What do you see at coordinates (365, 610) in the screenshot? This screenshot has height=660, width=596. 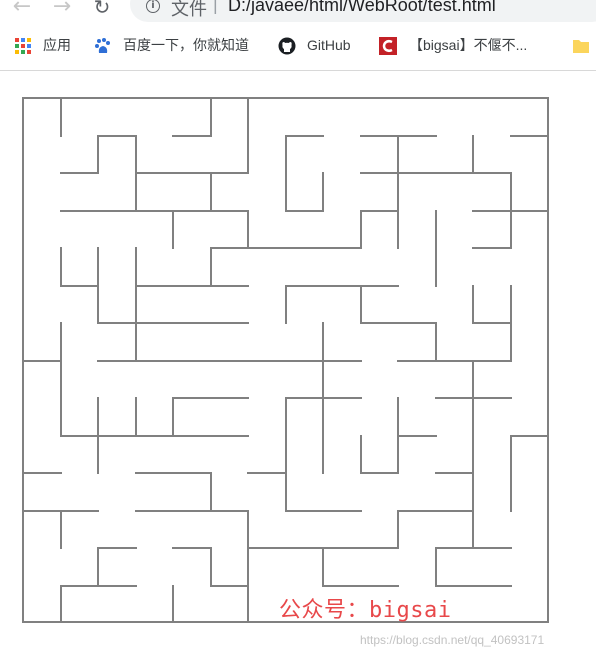 I see `watermark-text: 公众号：bigsai` at bounding box center [365, 610].